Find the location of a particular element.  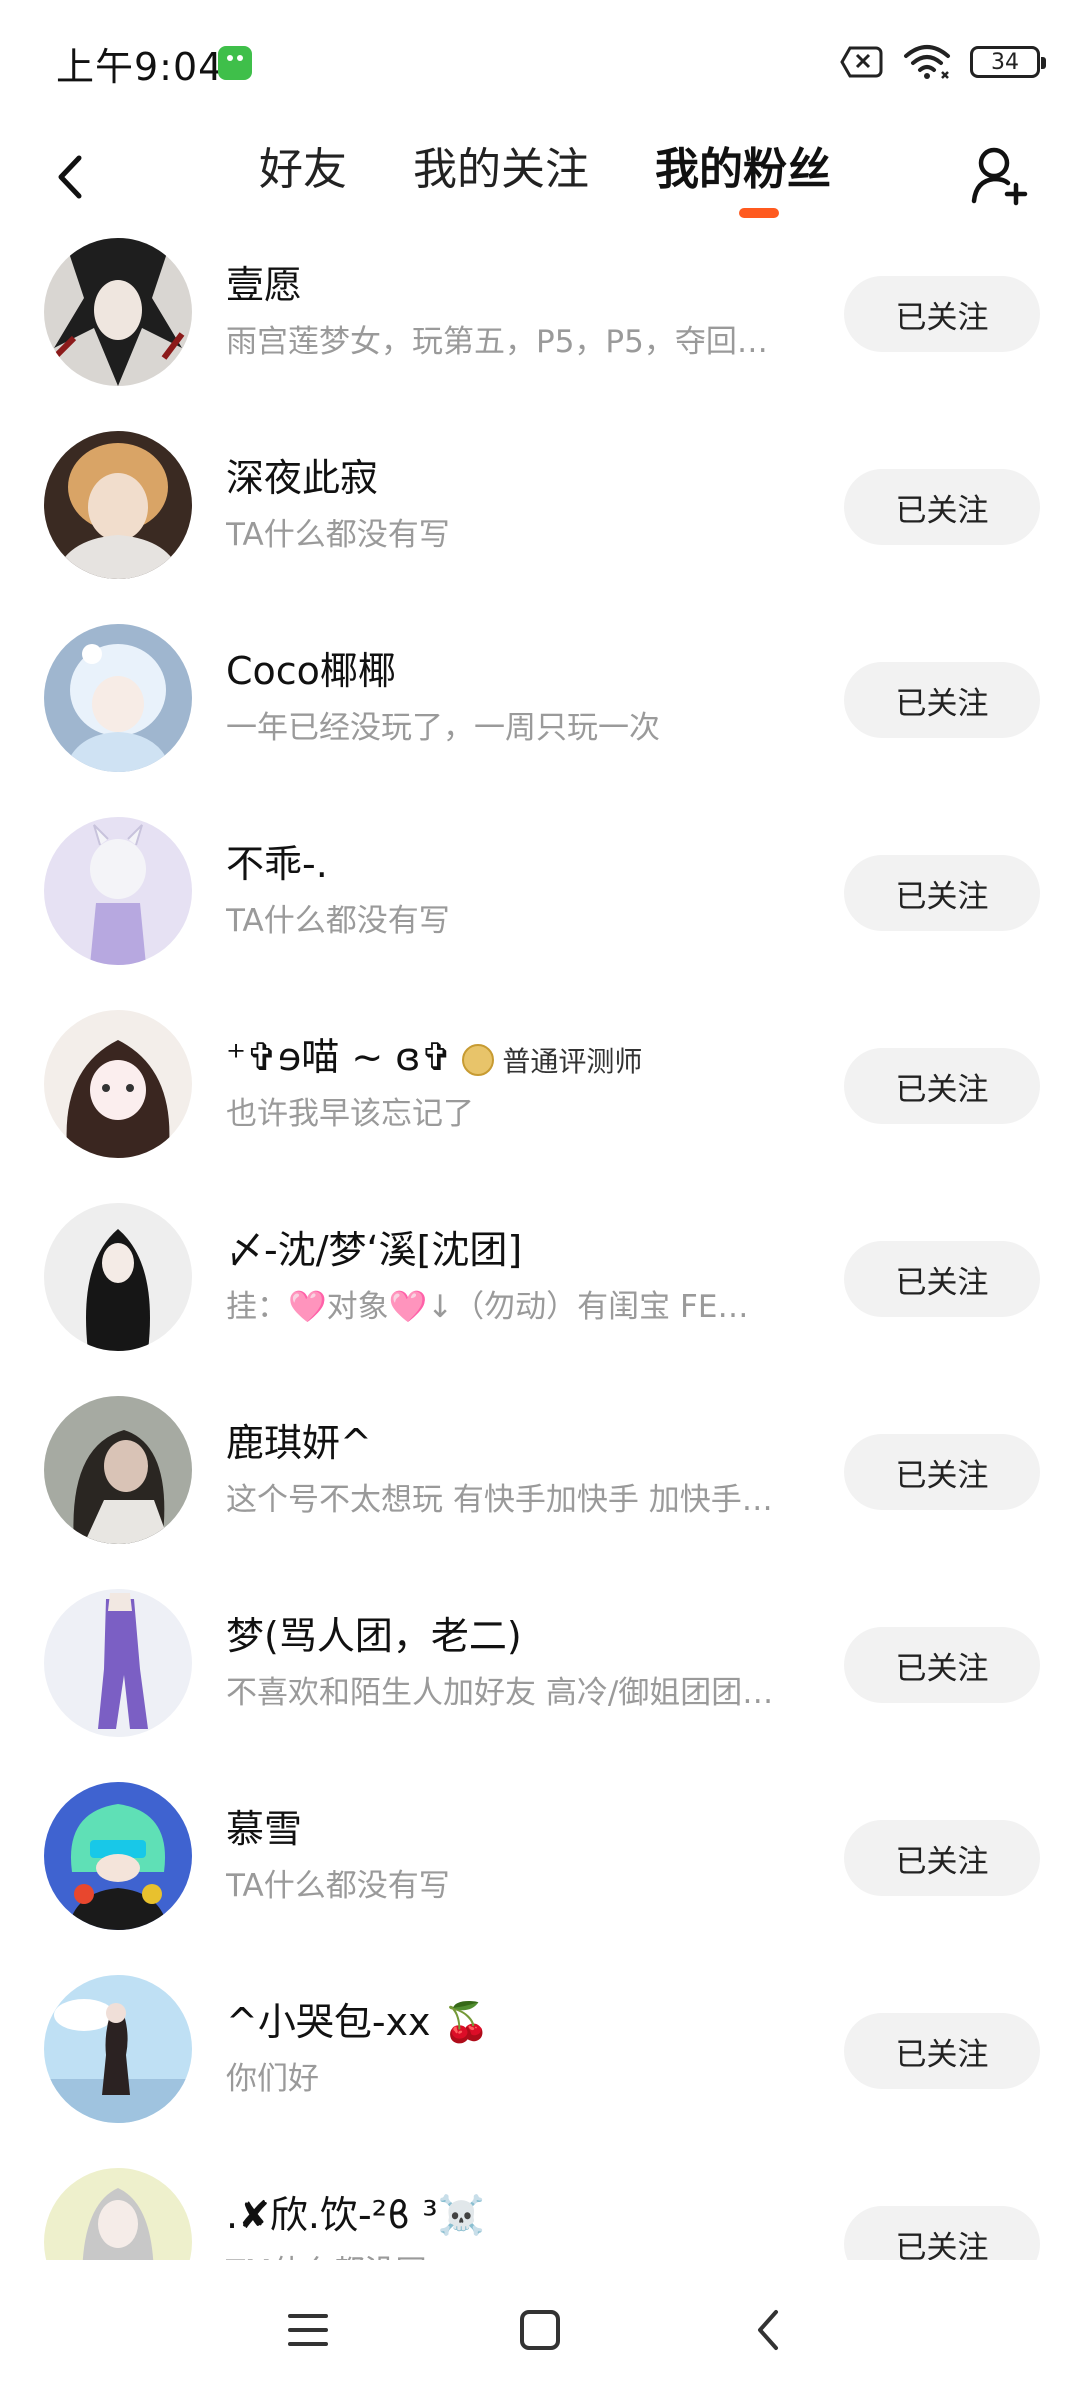

battery-icon: 34 is located at coordinates (1008, 62).